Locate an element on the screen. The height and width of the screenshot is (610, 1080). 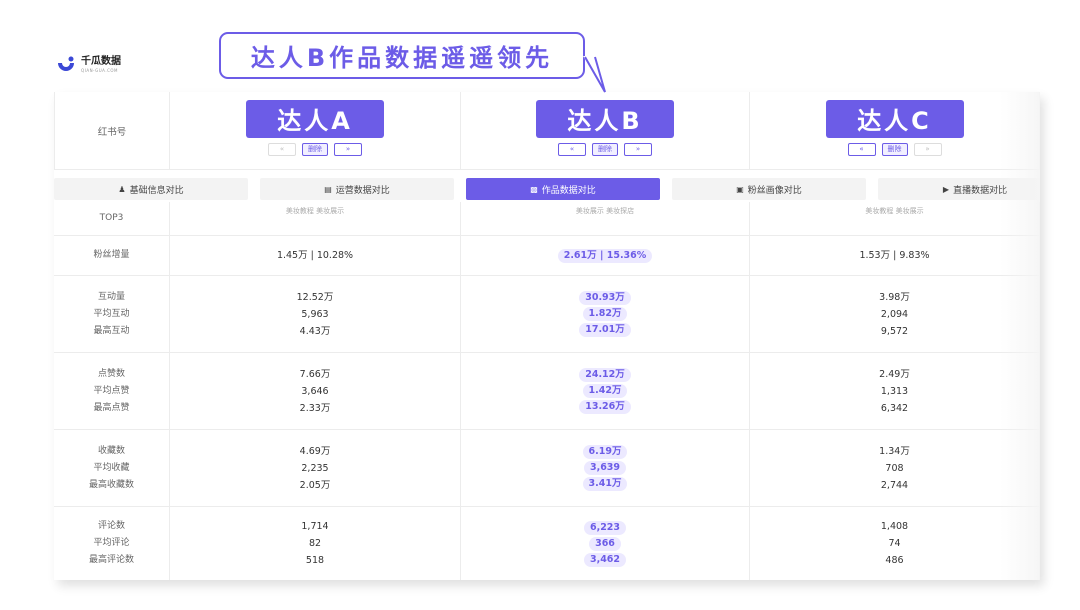
value: 366 is located at coordinates (605, 543).